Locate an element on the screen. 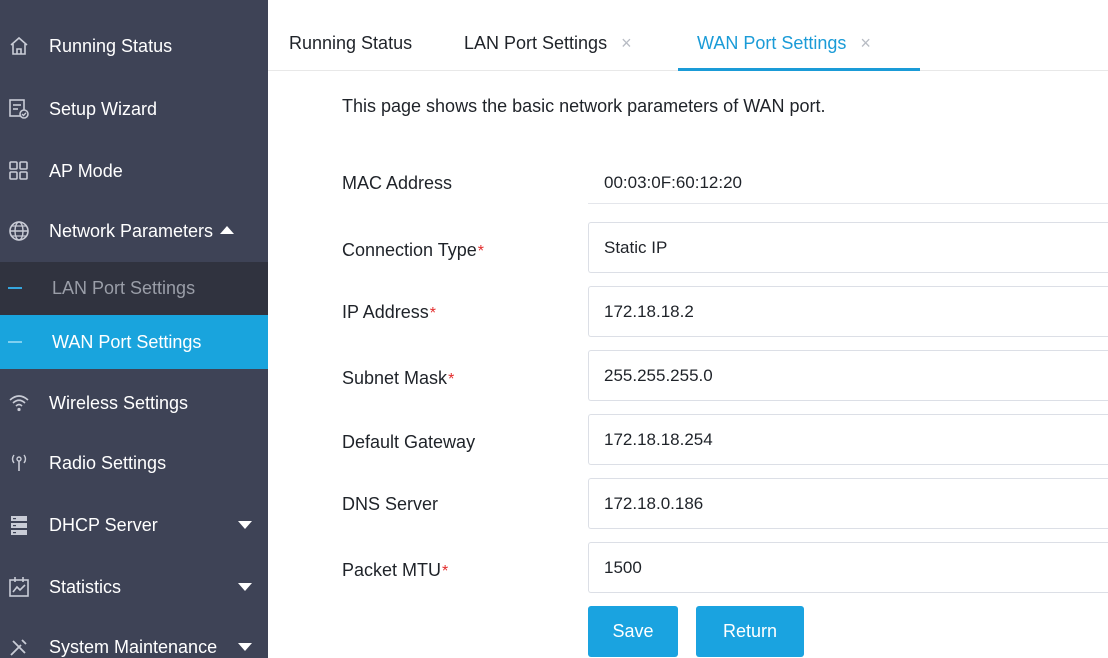 This screenshot has width=1108, height=658. sidebar-subitem-label: WAN Port Settings is located at coordinates (127, 341).